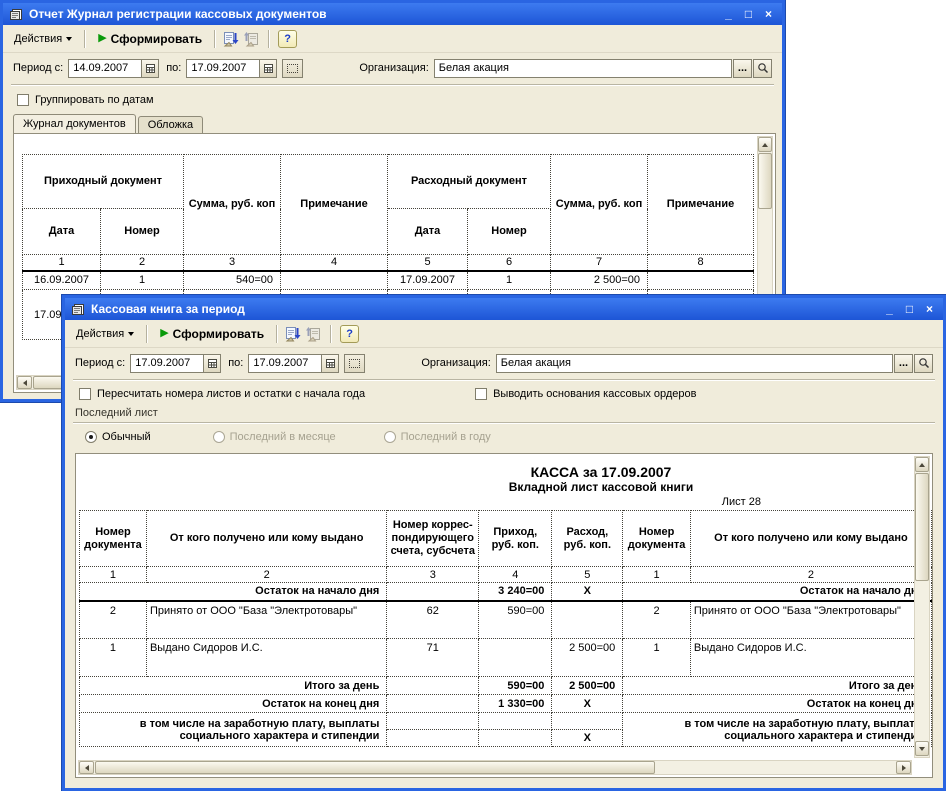  What do you see at coordinates (142, 280) in the screenshot?
I see `cell-income-number: 1` at bounding box center [142, 280].